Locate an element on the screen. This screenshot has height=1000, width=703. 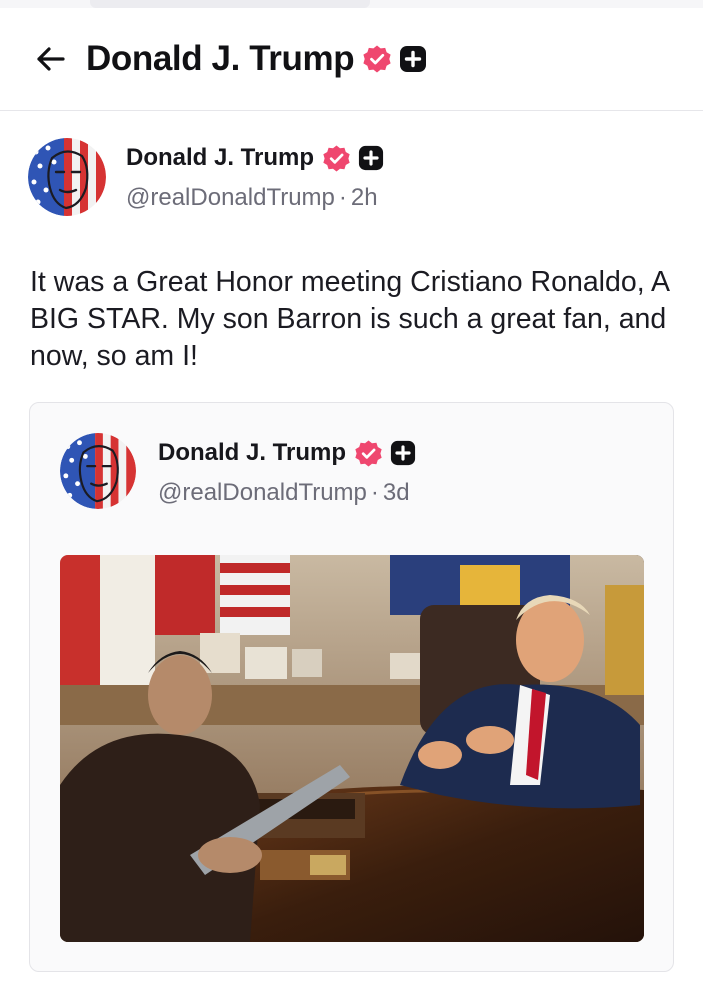
handle-row: @realDonaldTrump · 2h is located at coordinates (255, 198).